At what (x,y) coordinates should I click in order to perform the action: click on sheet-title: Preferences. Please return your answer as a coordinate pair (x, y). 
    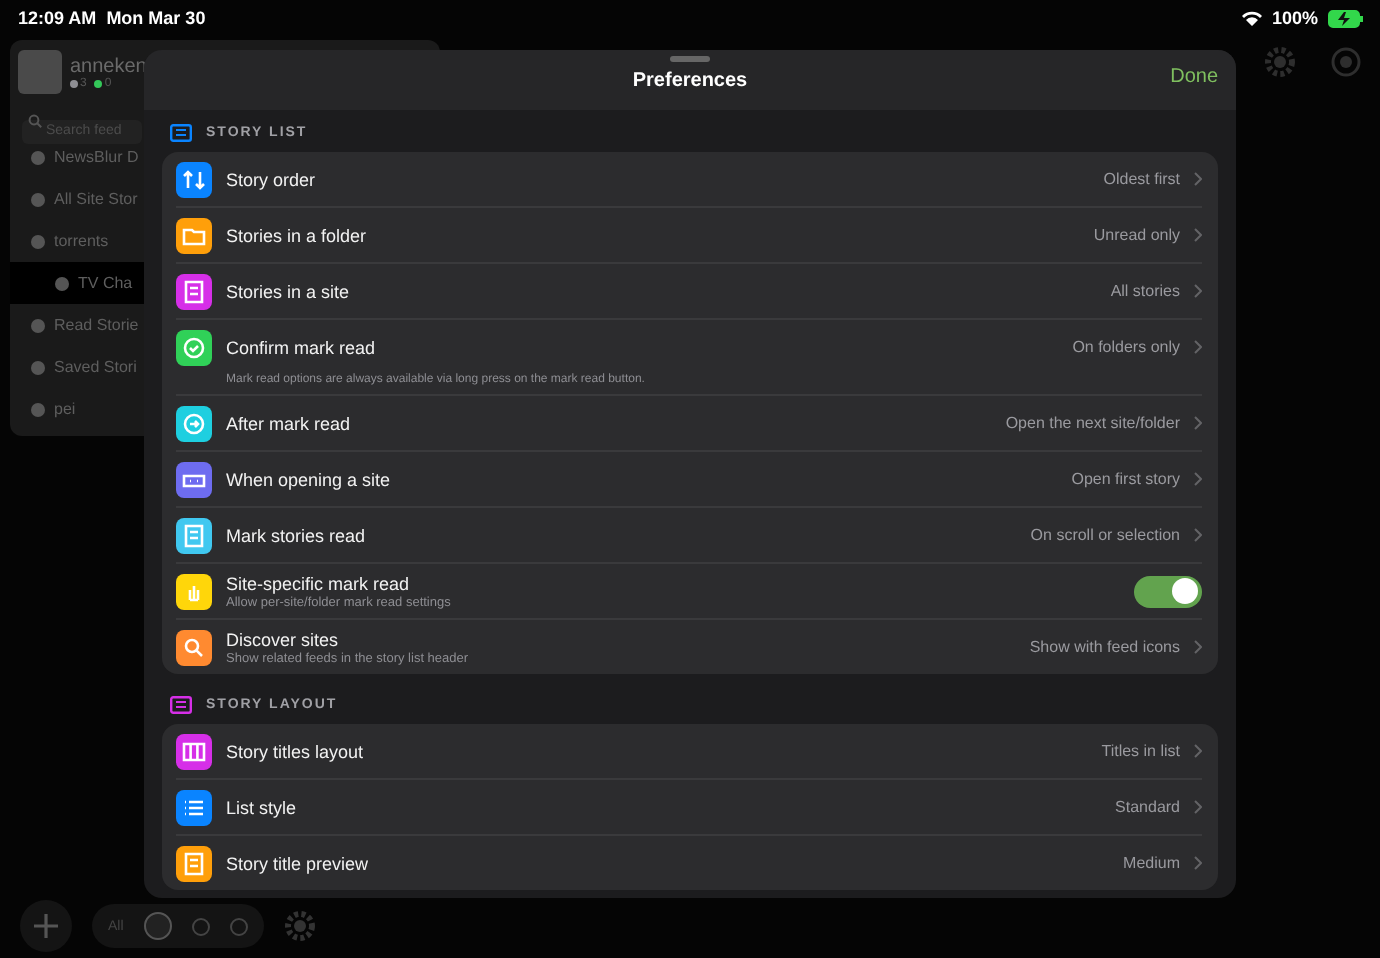
    Looking at the image, I should click on (690, 80).